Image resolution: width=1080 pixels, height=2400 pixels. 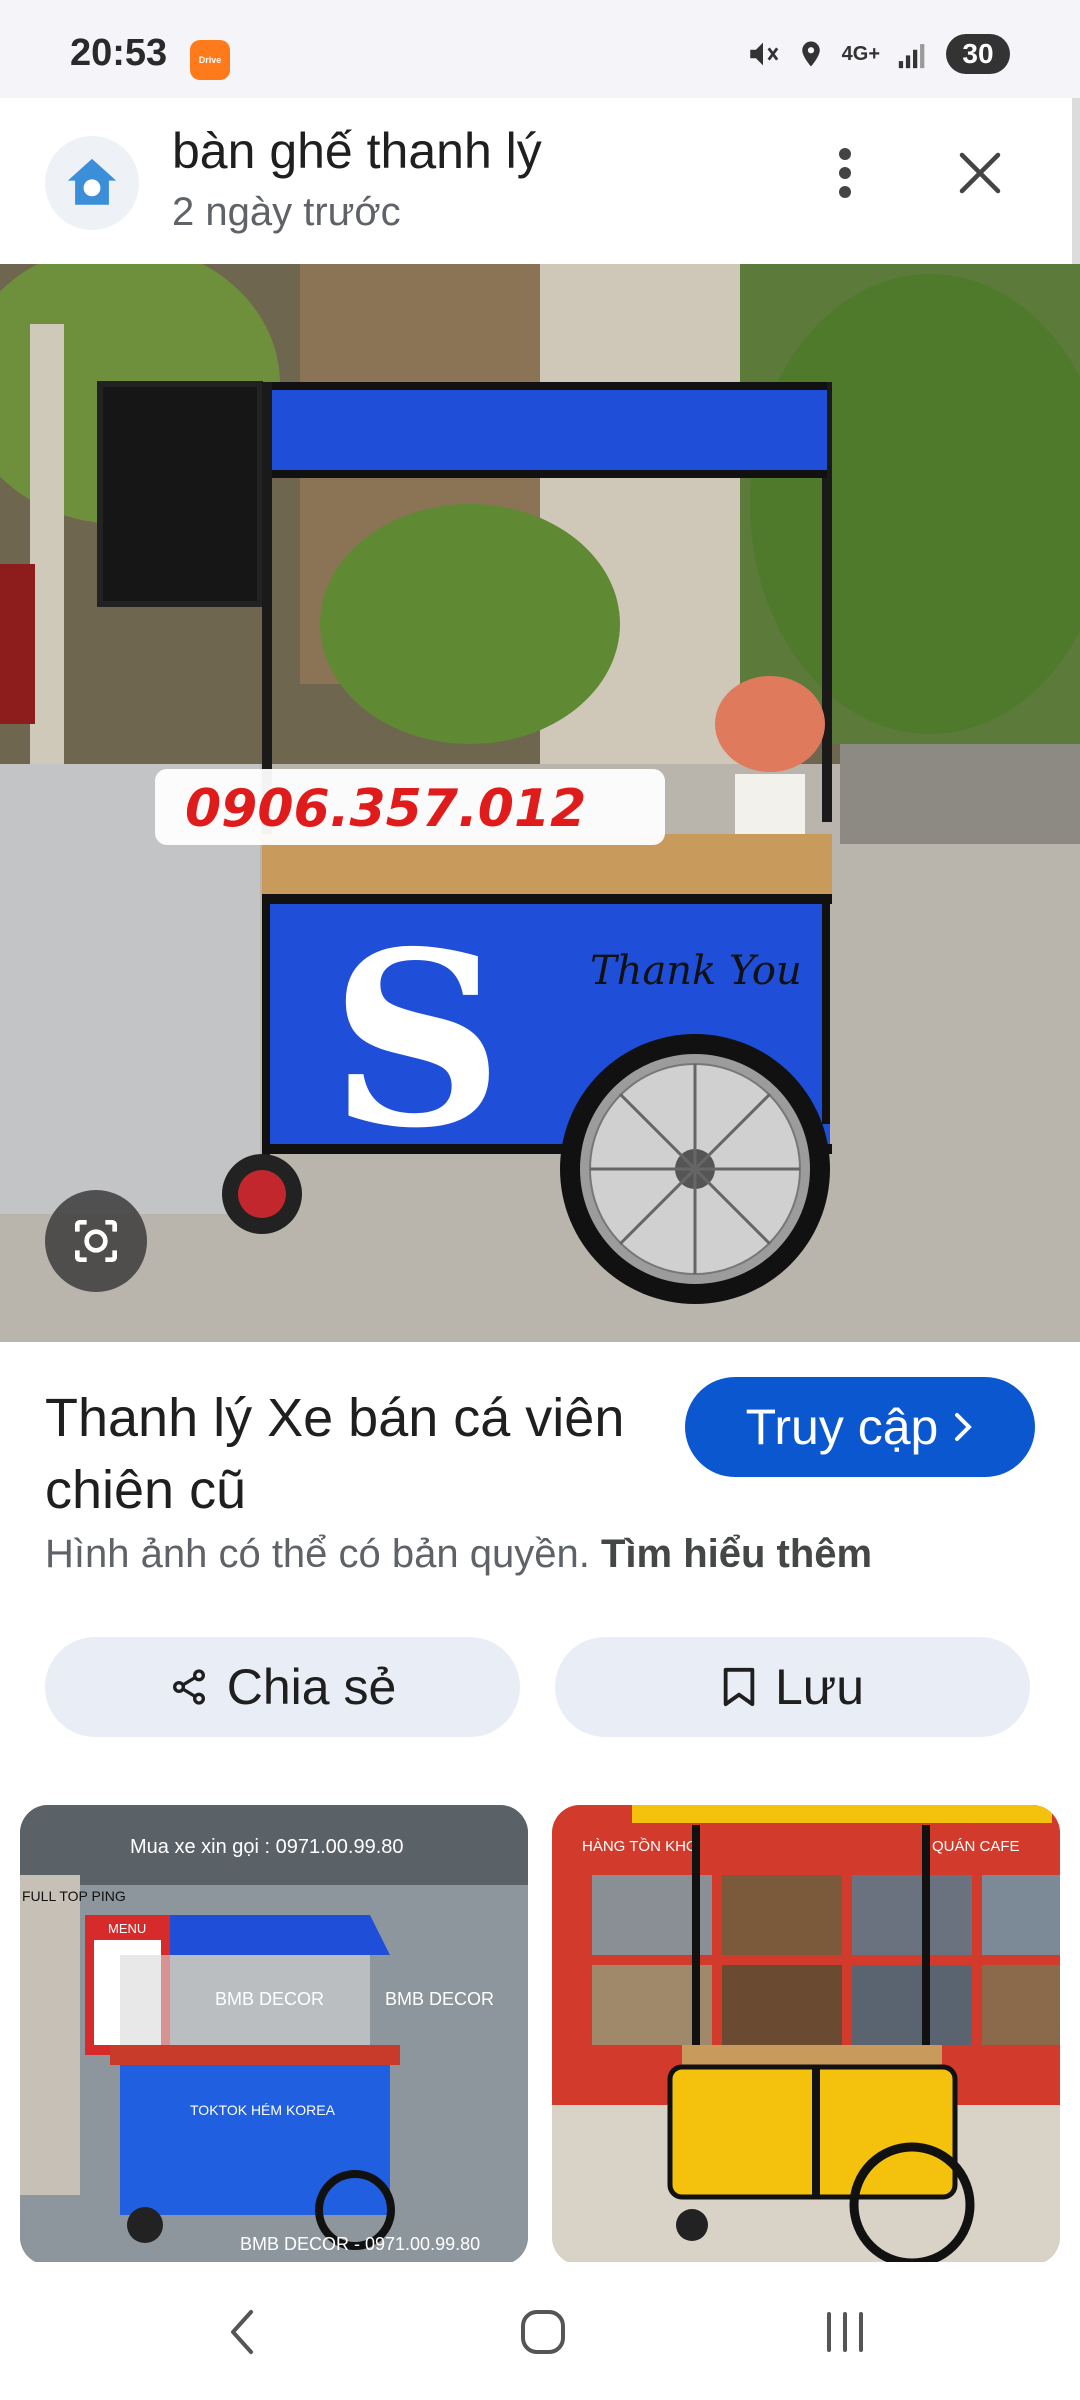 What do you see at coordinates (267, 1847) in the screenshot?
I see `related-1-top-text: Mua xe xin gọi : 0971.00.99.80` at bounding box center [267, 1847].